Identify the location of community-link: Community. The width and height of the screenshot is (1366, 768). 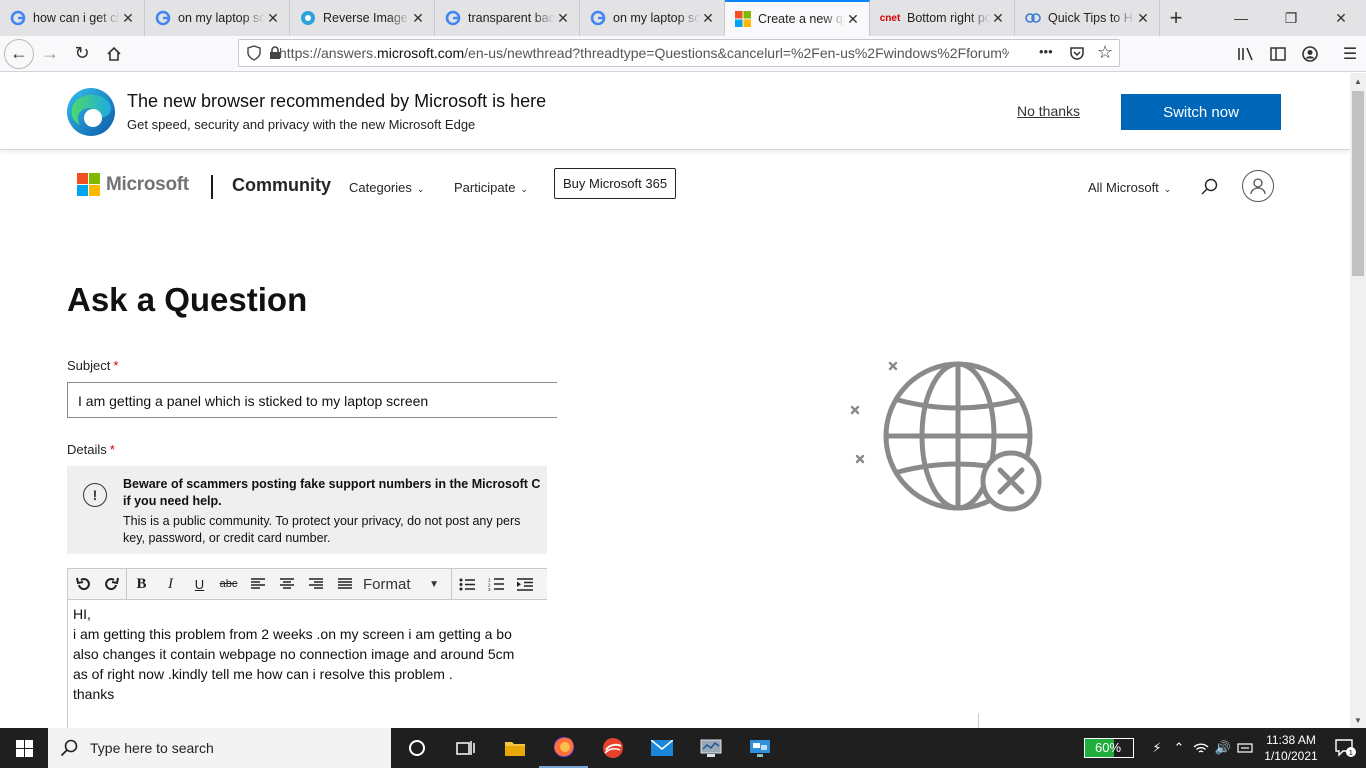
(281, 185).